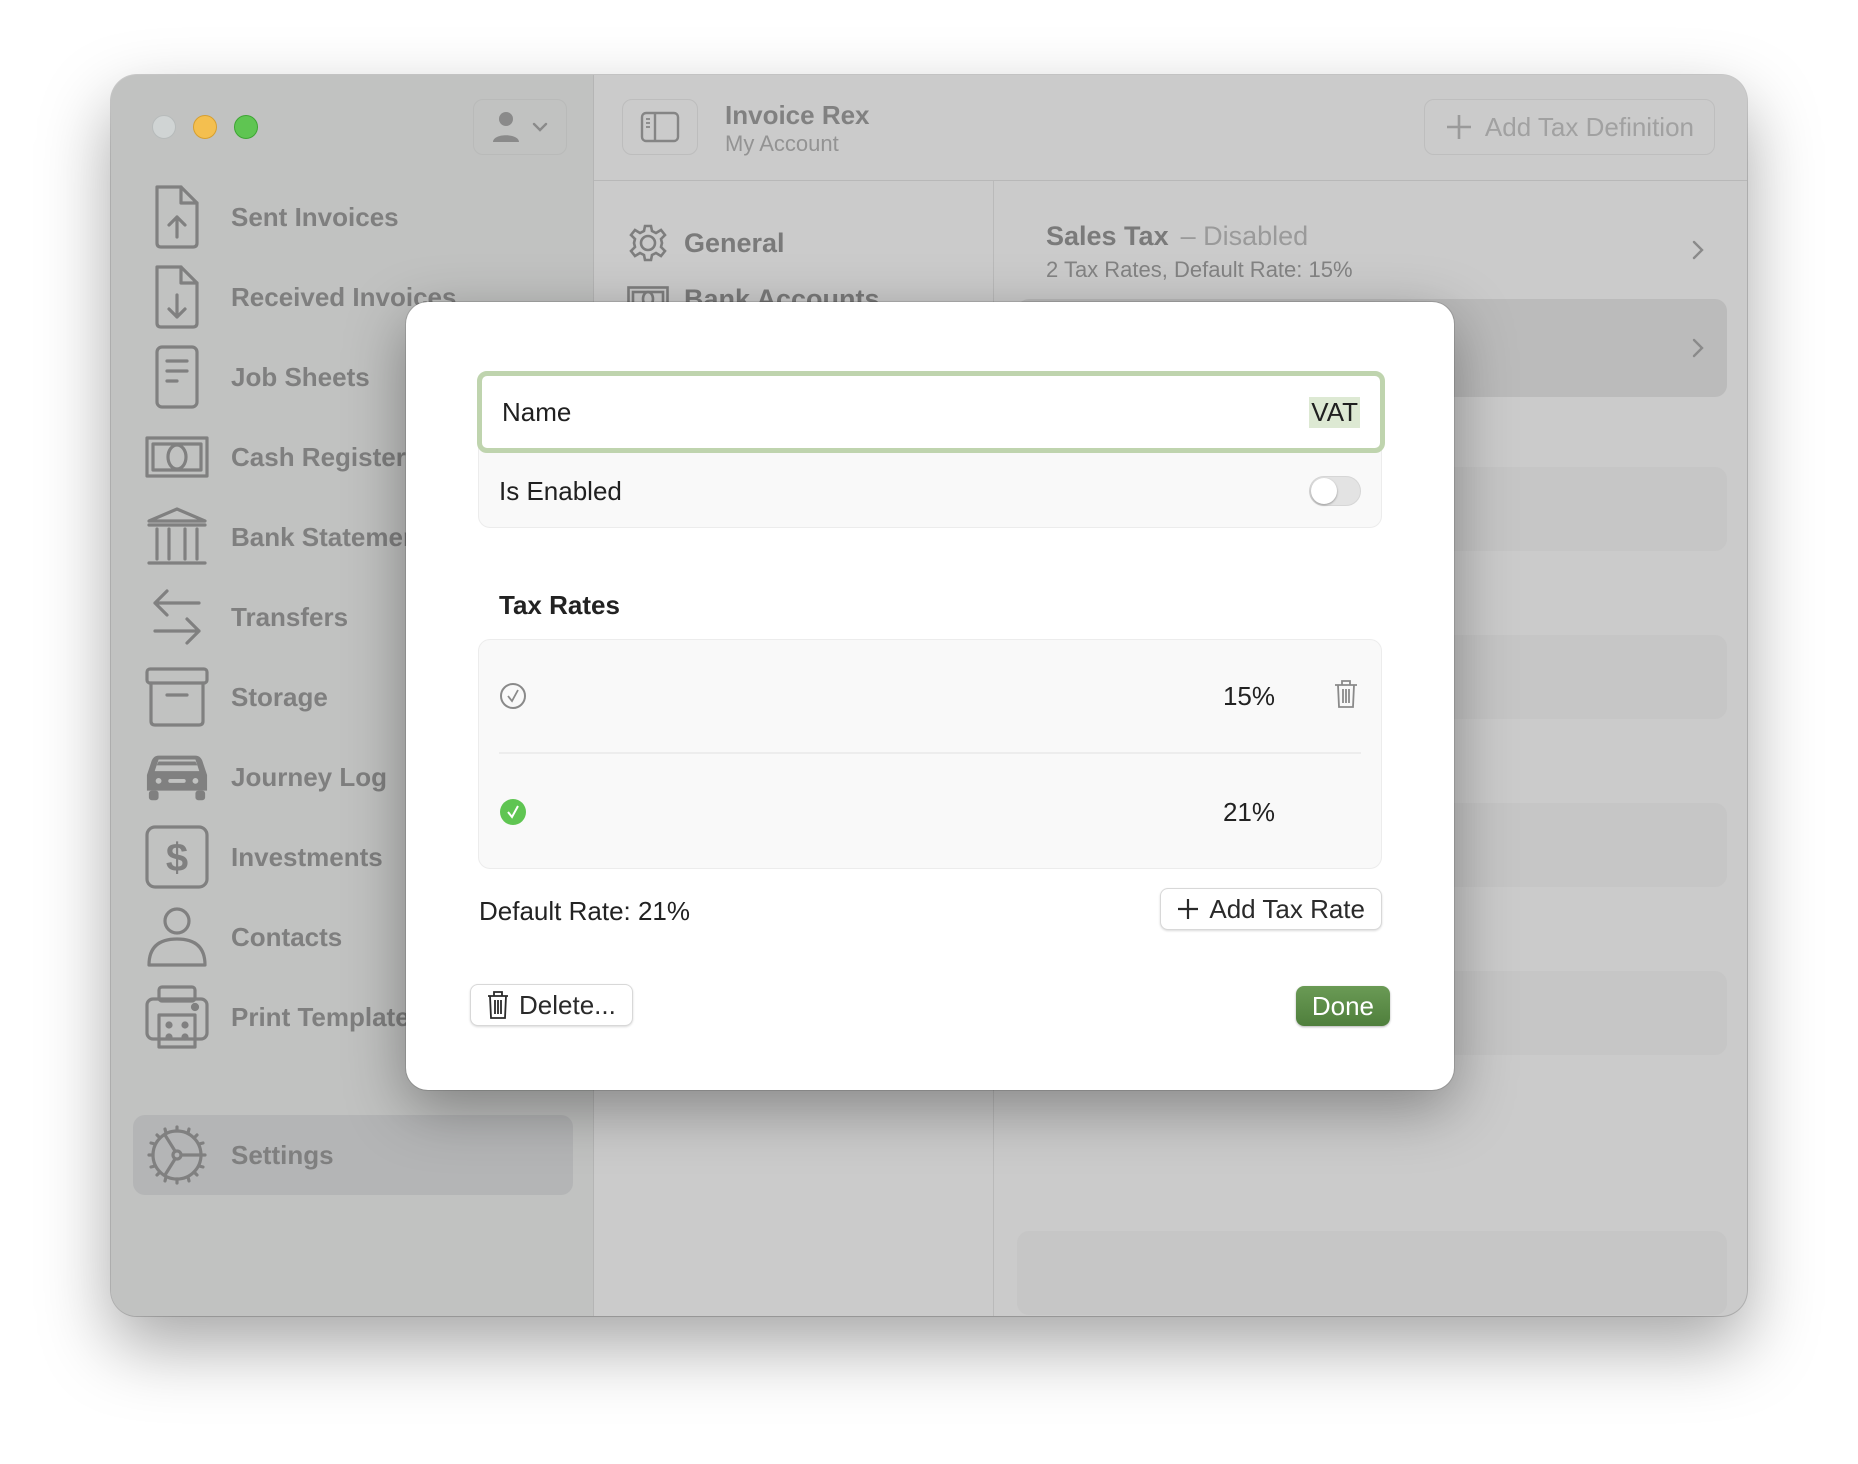  I want to click on sidebar-item-settings: Settings, so click(353, 1155).